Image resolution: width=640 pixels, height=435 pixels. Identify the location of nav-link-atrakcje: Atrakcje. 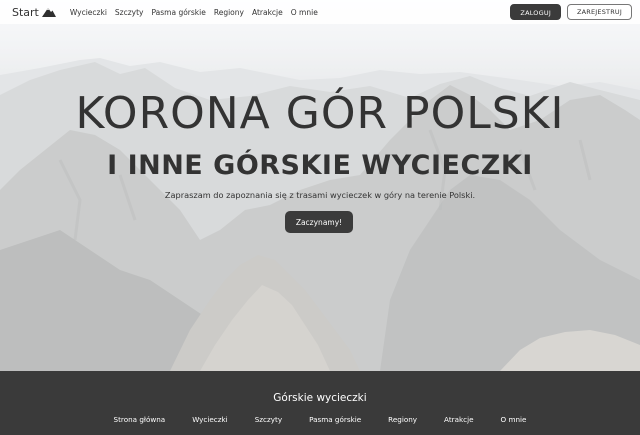
(267, 12).